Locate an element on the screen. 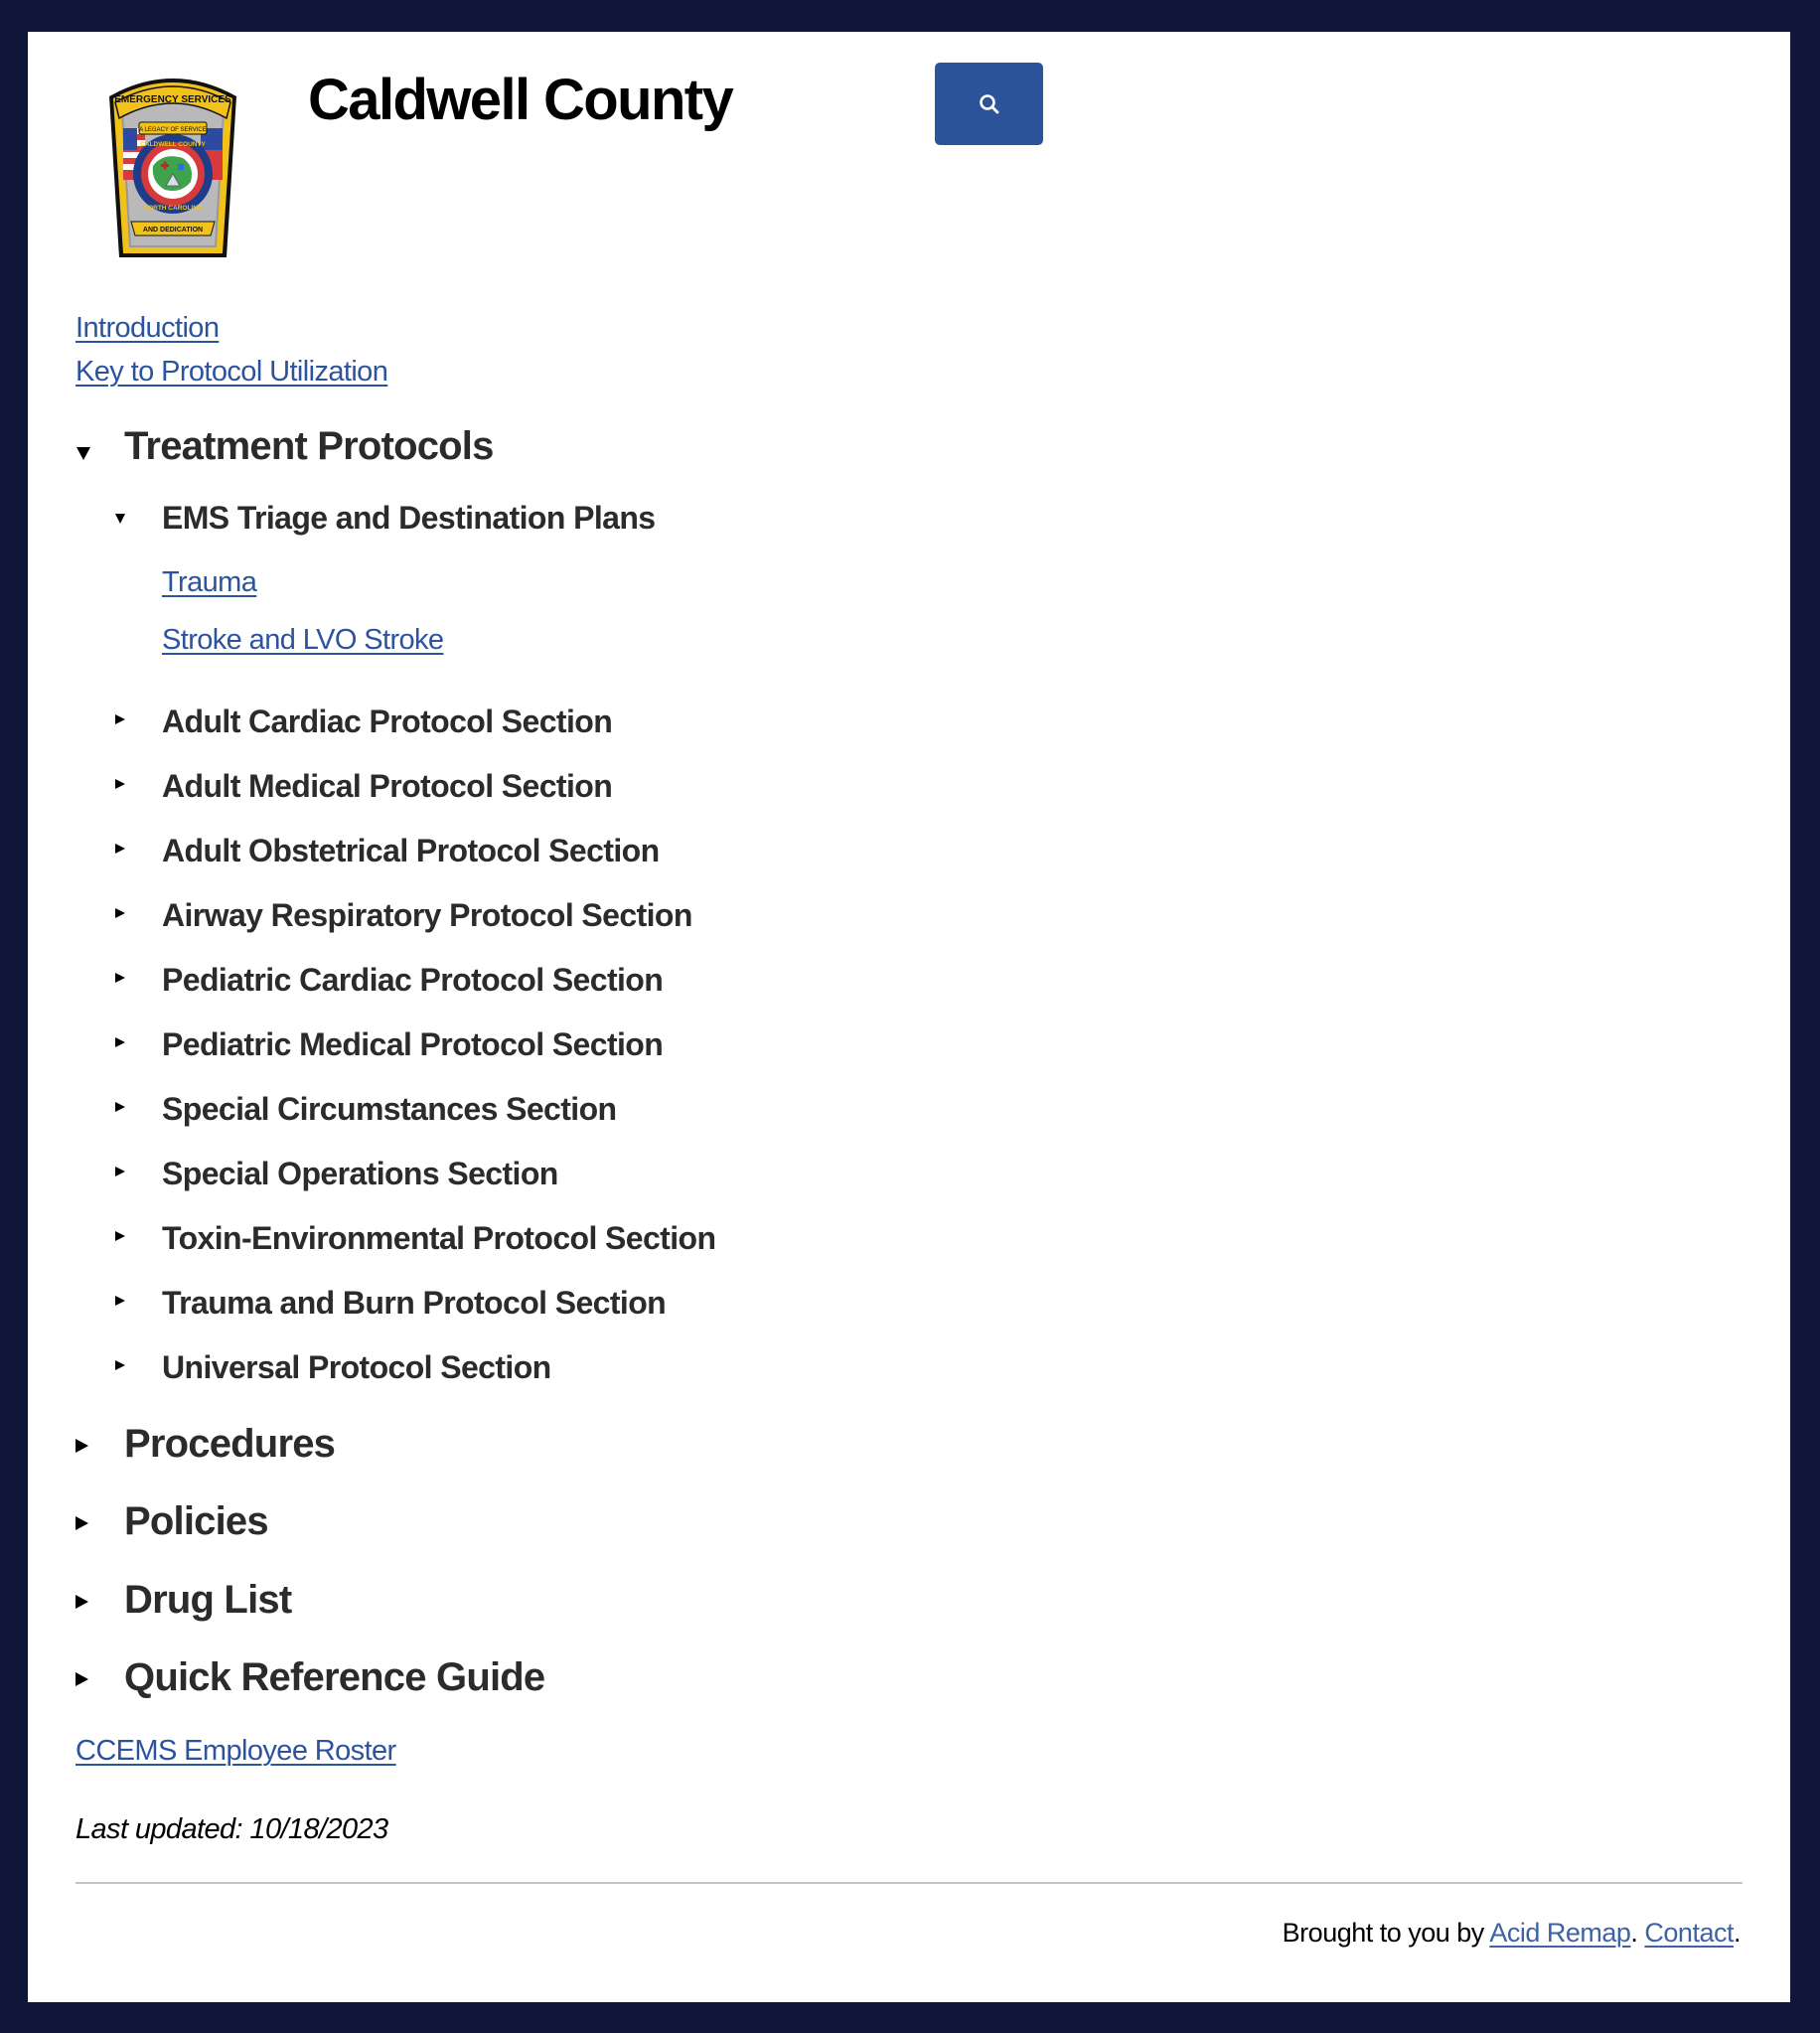 This screenshot has height=2033, width=1820. last-updated-text: Last updated: 10/18/2023 is located at coordinates (232, 1829).